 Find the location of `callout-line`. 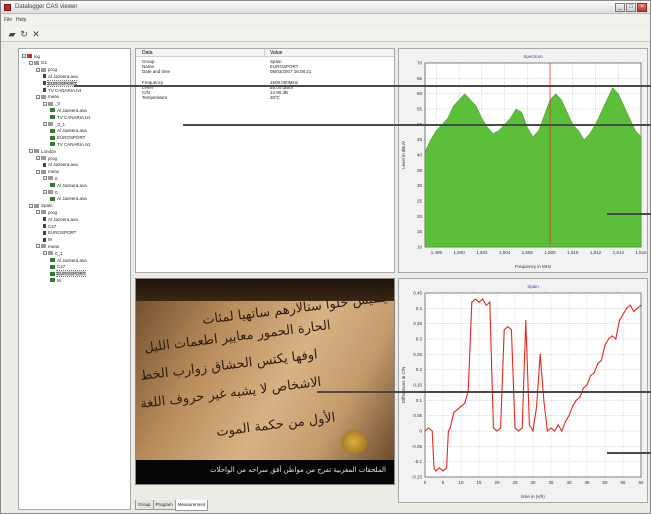

callout-line is located at coordinates (629, 214).